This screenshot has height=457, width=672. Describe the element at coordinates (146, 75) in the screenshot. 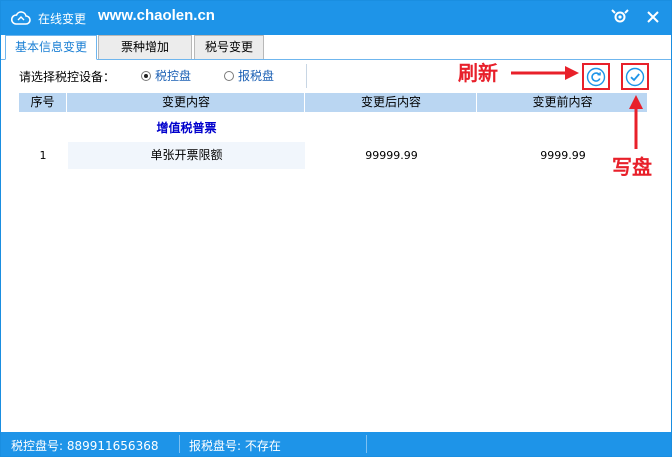

I see `radio-checked-indicator` at that location.